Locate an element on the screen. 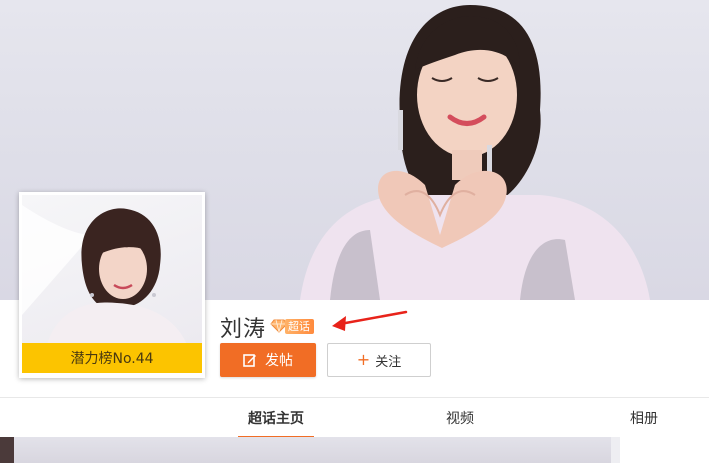  super-topic-badge: 超话 is located at coordinates (294, 326).